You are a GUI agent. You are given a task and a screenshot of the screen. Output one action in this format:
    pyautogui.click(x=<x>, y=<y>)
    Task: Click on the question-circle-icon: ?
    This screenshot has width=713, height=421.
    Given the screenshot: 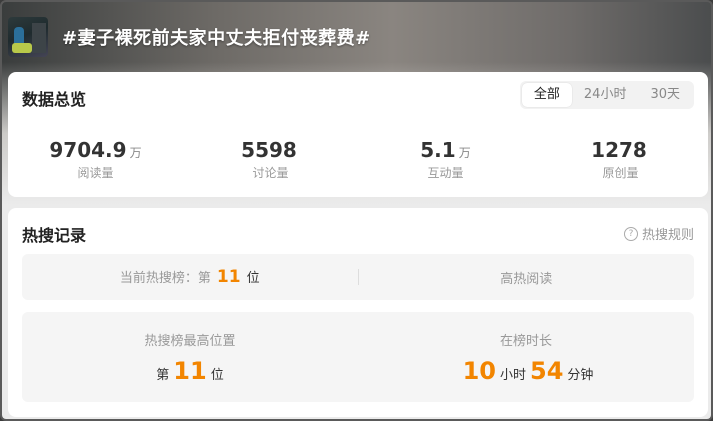 What is the action you would take?
    pyautogui.click(x=630, y=233)
    